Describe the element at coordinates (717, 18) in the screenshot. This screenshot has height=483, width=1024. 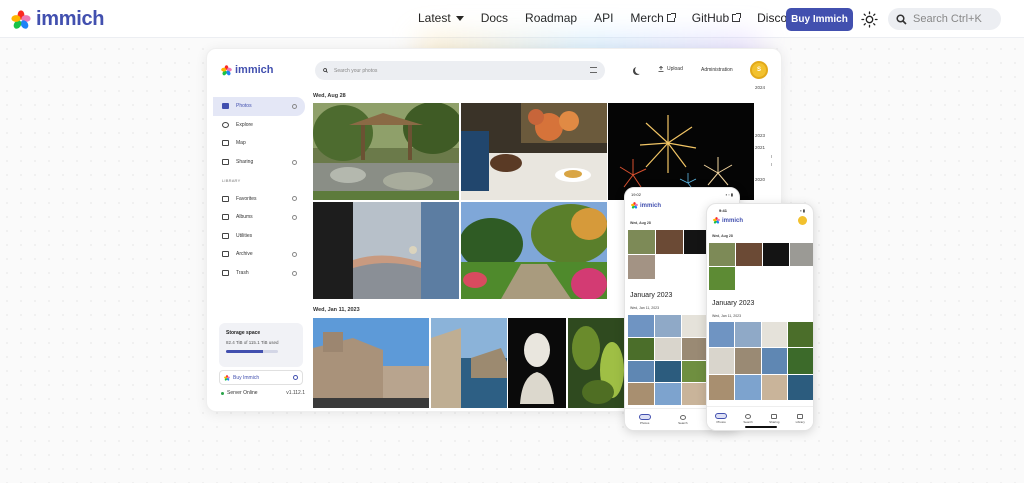
I see `nav-github: GitHub` at that location.